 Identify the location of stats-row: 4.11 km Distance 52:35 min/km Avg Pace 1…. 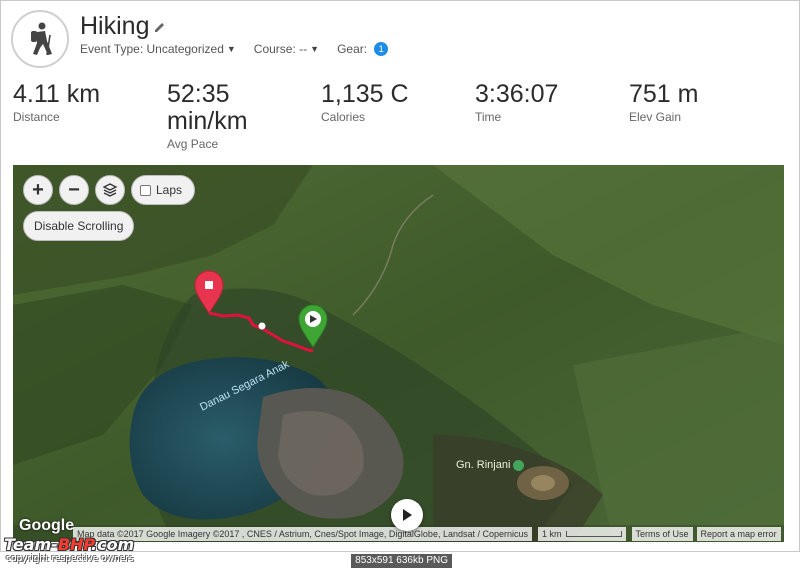
(403, 116).